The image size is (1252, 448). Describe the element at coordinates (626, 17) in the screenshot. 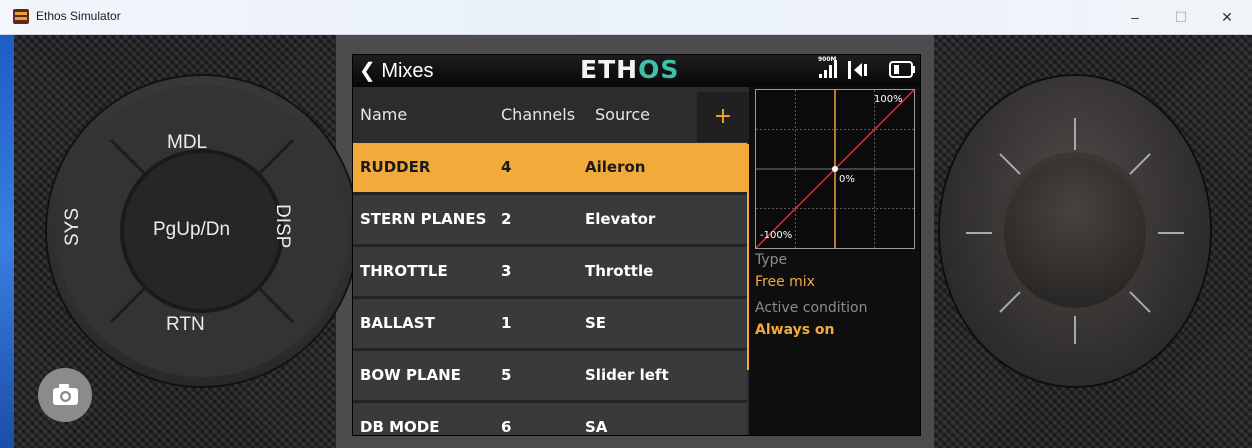

I see `title-bar: Ethos Simulator – ☐ ✕` at that location.